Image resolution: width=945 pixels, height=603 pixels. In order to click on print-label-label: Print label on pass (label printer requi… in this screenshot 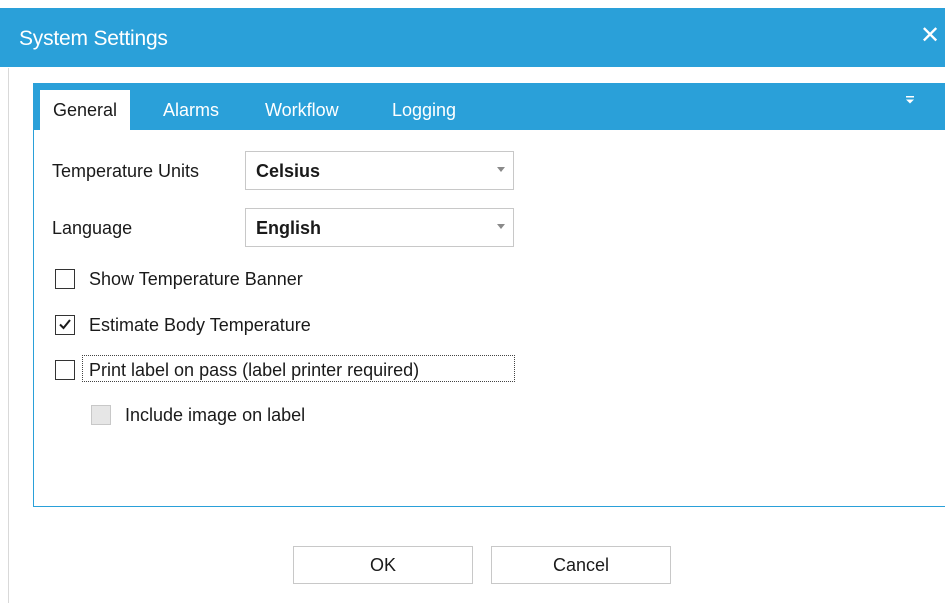, I will do `click(254, 370)`.